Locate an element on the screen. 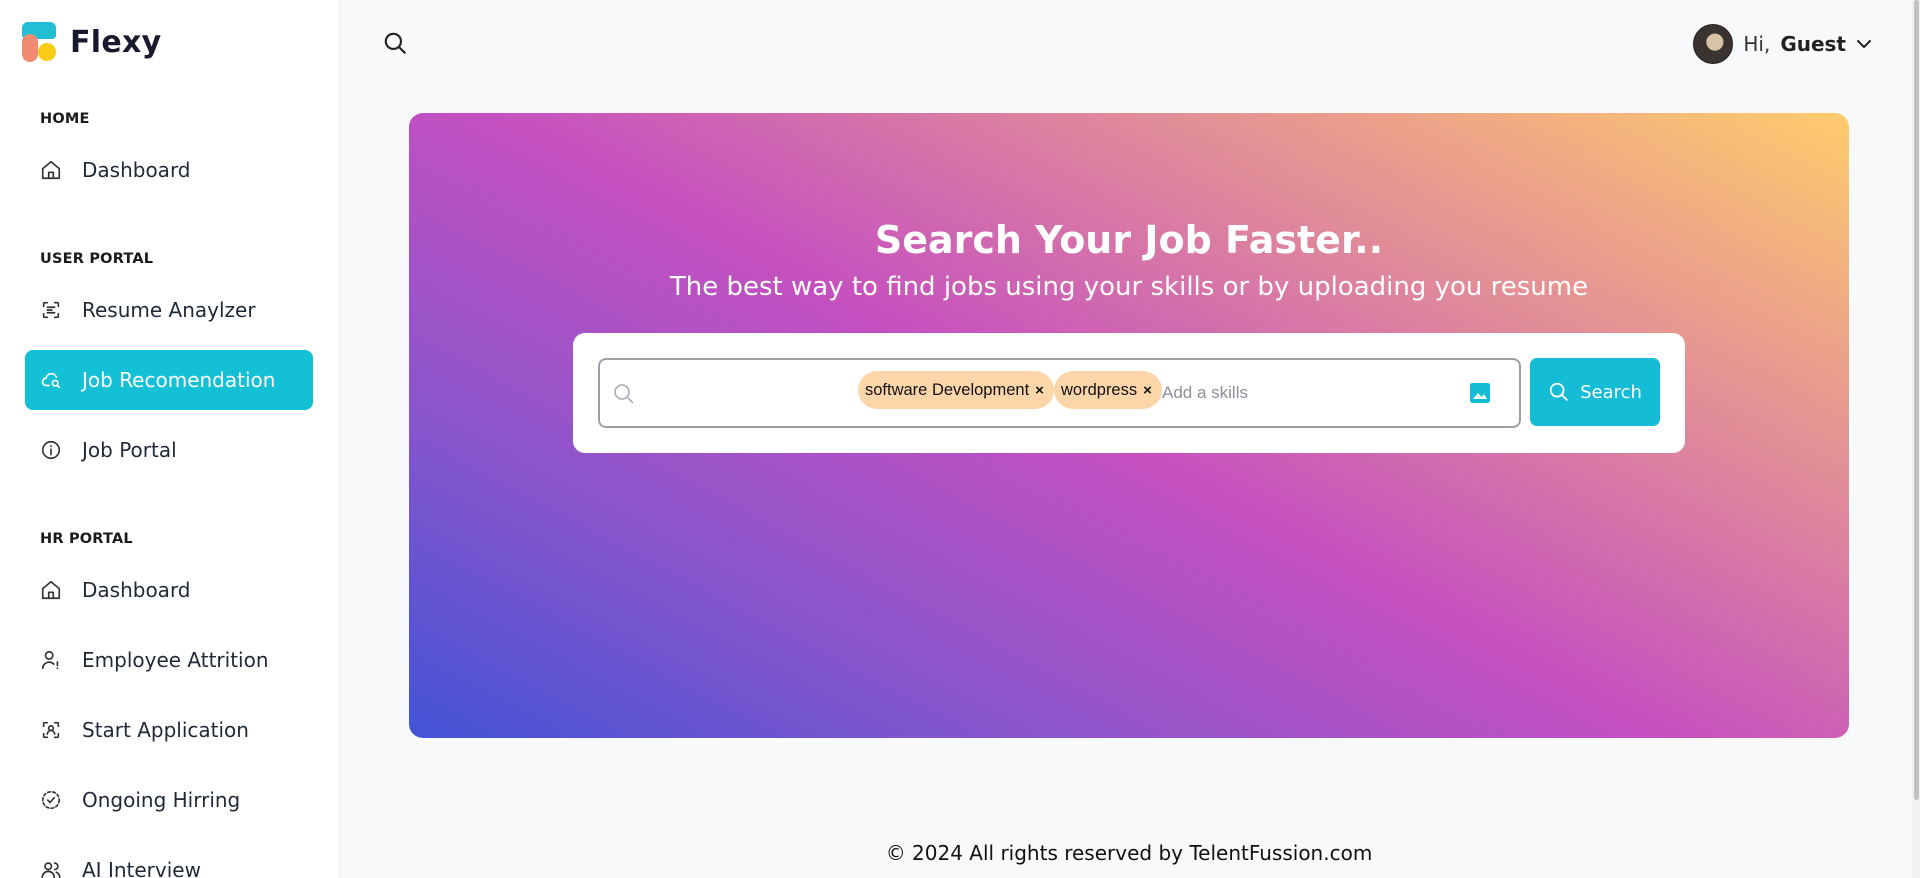 The width and height of the screenshot is (1920, 878). skills-search-field: software Development × wordpress × is located at coordinates (1059, 393).